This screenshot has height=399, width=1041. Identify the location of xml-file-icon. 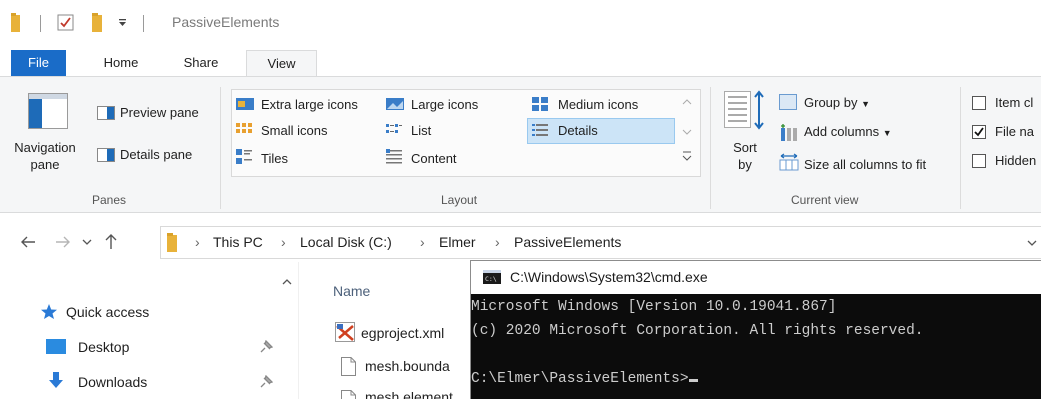
(345, 332).